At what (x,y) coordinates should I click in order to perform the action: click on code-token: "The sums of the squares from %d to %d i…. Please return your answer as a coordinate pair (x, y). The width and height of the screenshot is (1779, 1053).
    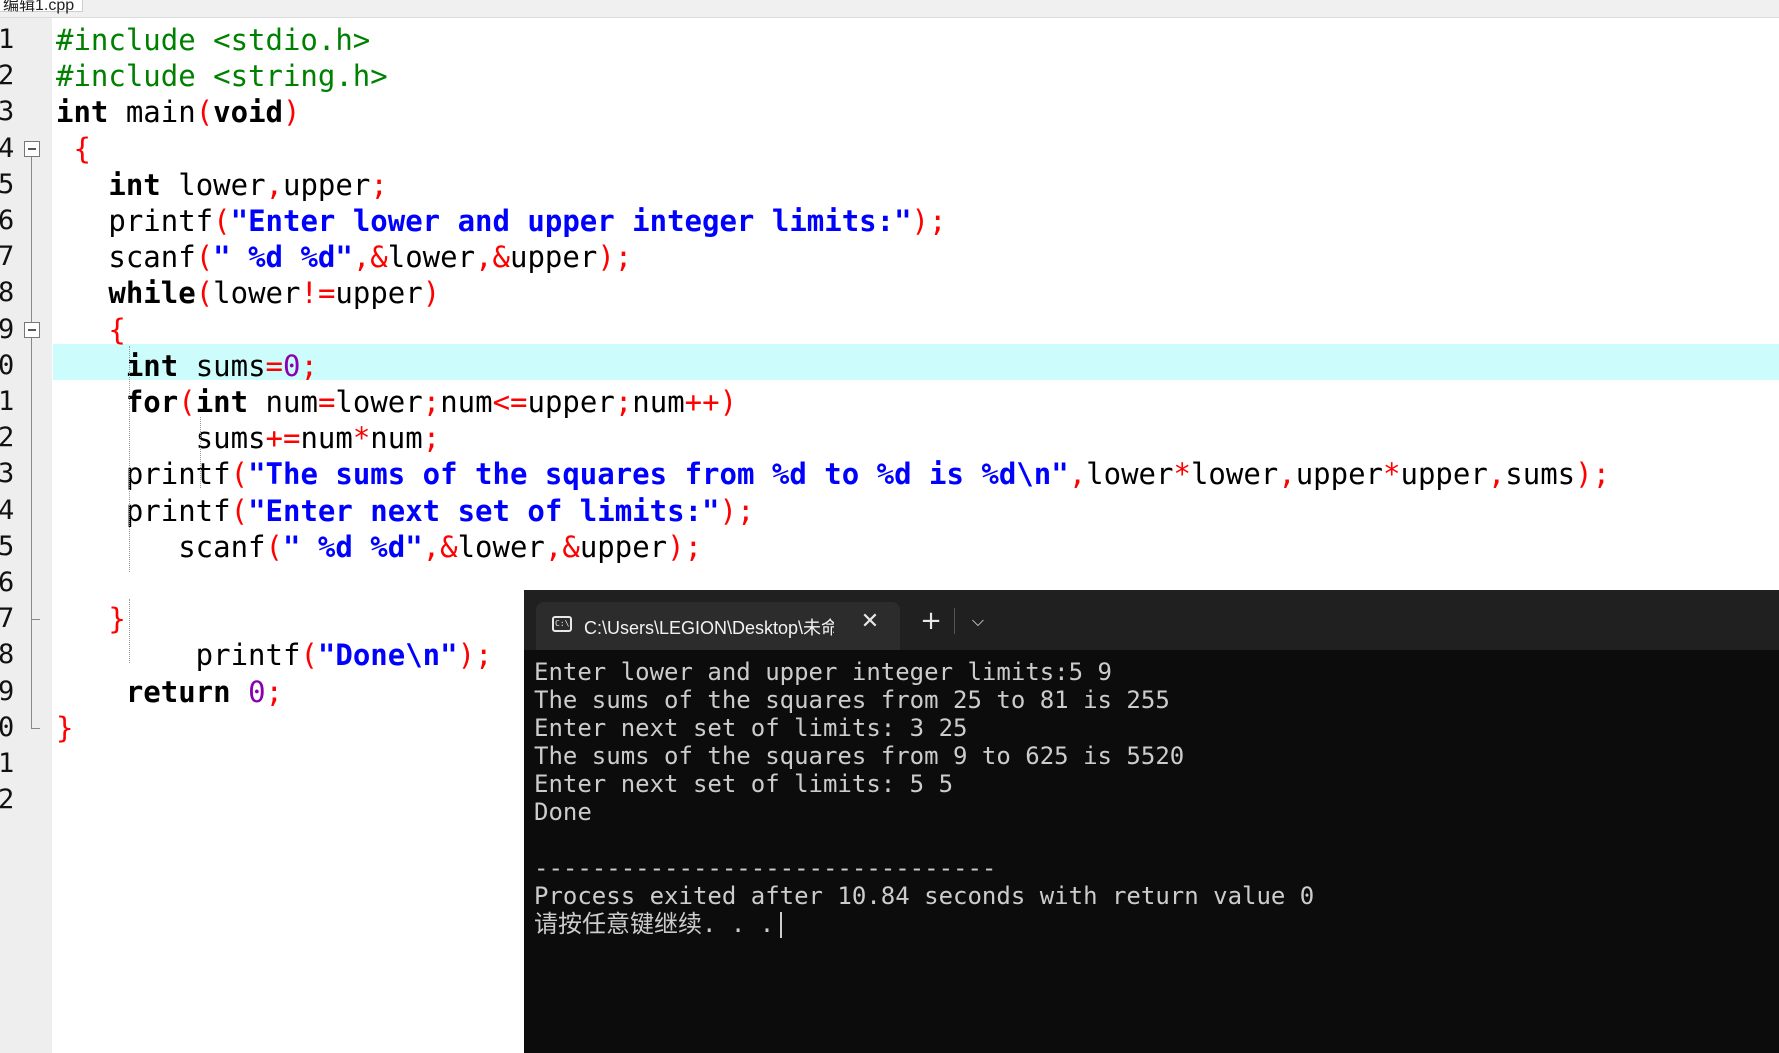
    Looking at the image, I should click on (658, 474).